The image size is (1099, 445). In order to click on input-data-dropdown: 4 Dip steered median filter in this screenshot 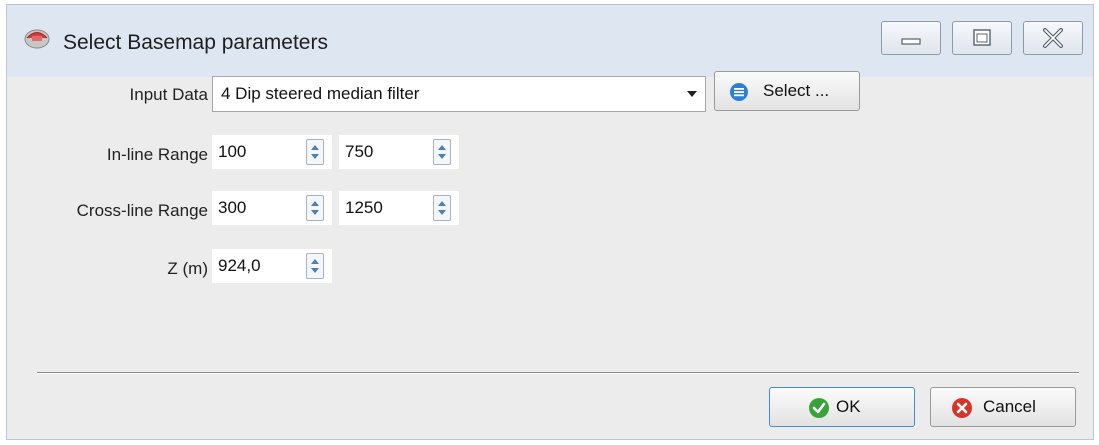, I will do `click(459, 94)`.